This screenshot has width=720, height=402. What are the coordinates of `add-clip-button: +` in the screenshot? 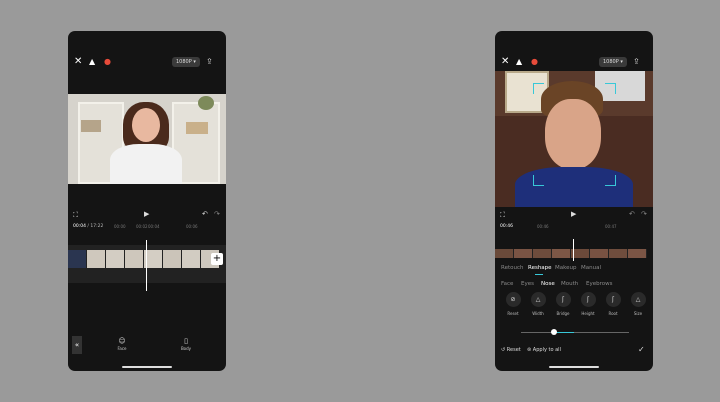 It's located at (217, 259).